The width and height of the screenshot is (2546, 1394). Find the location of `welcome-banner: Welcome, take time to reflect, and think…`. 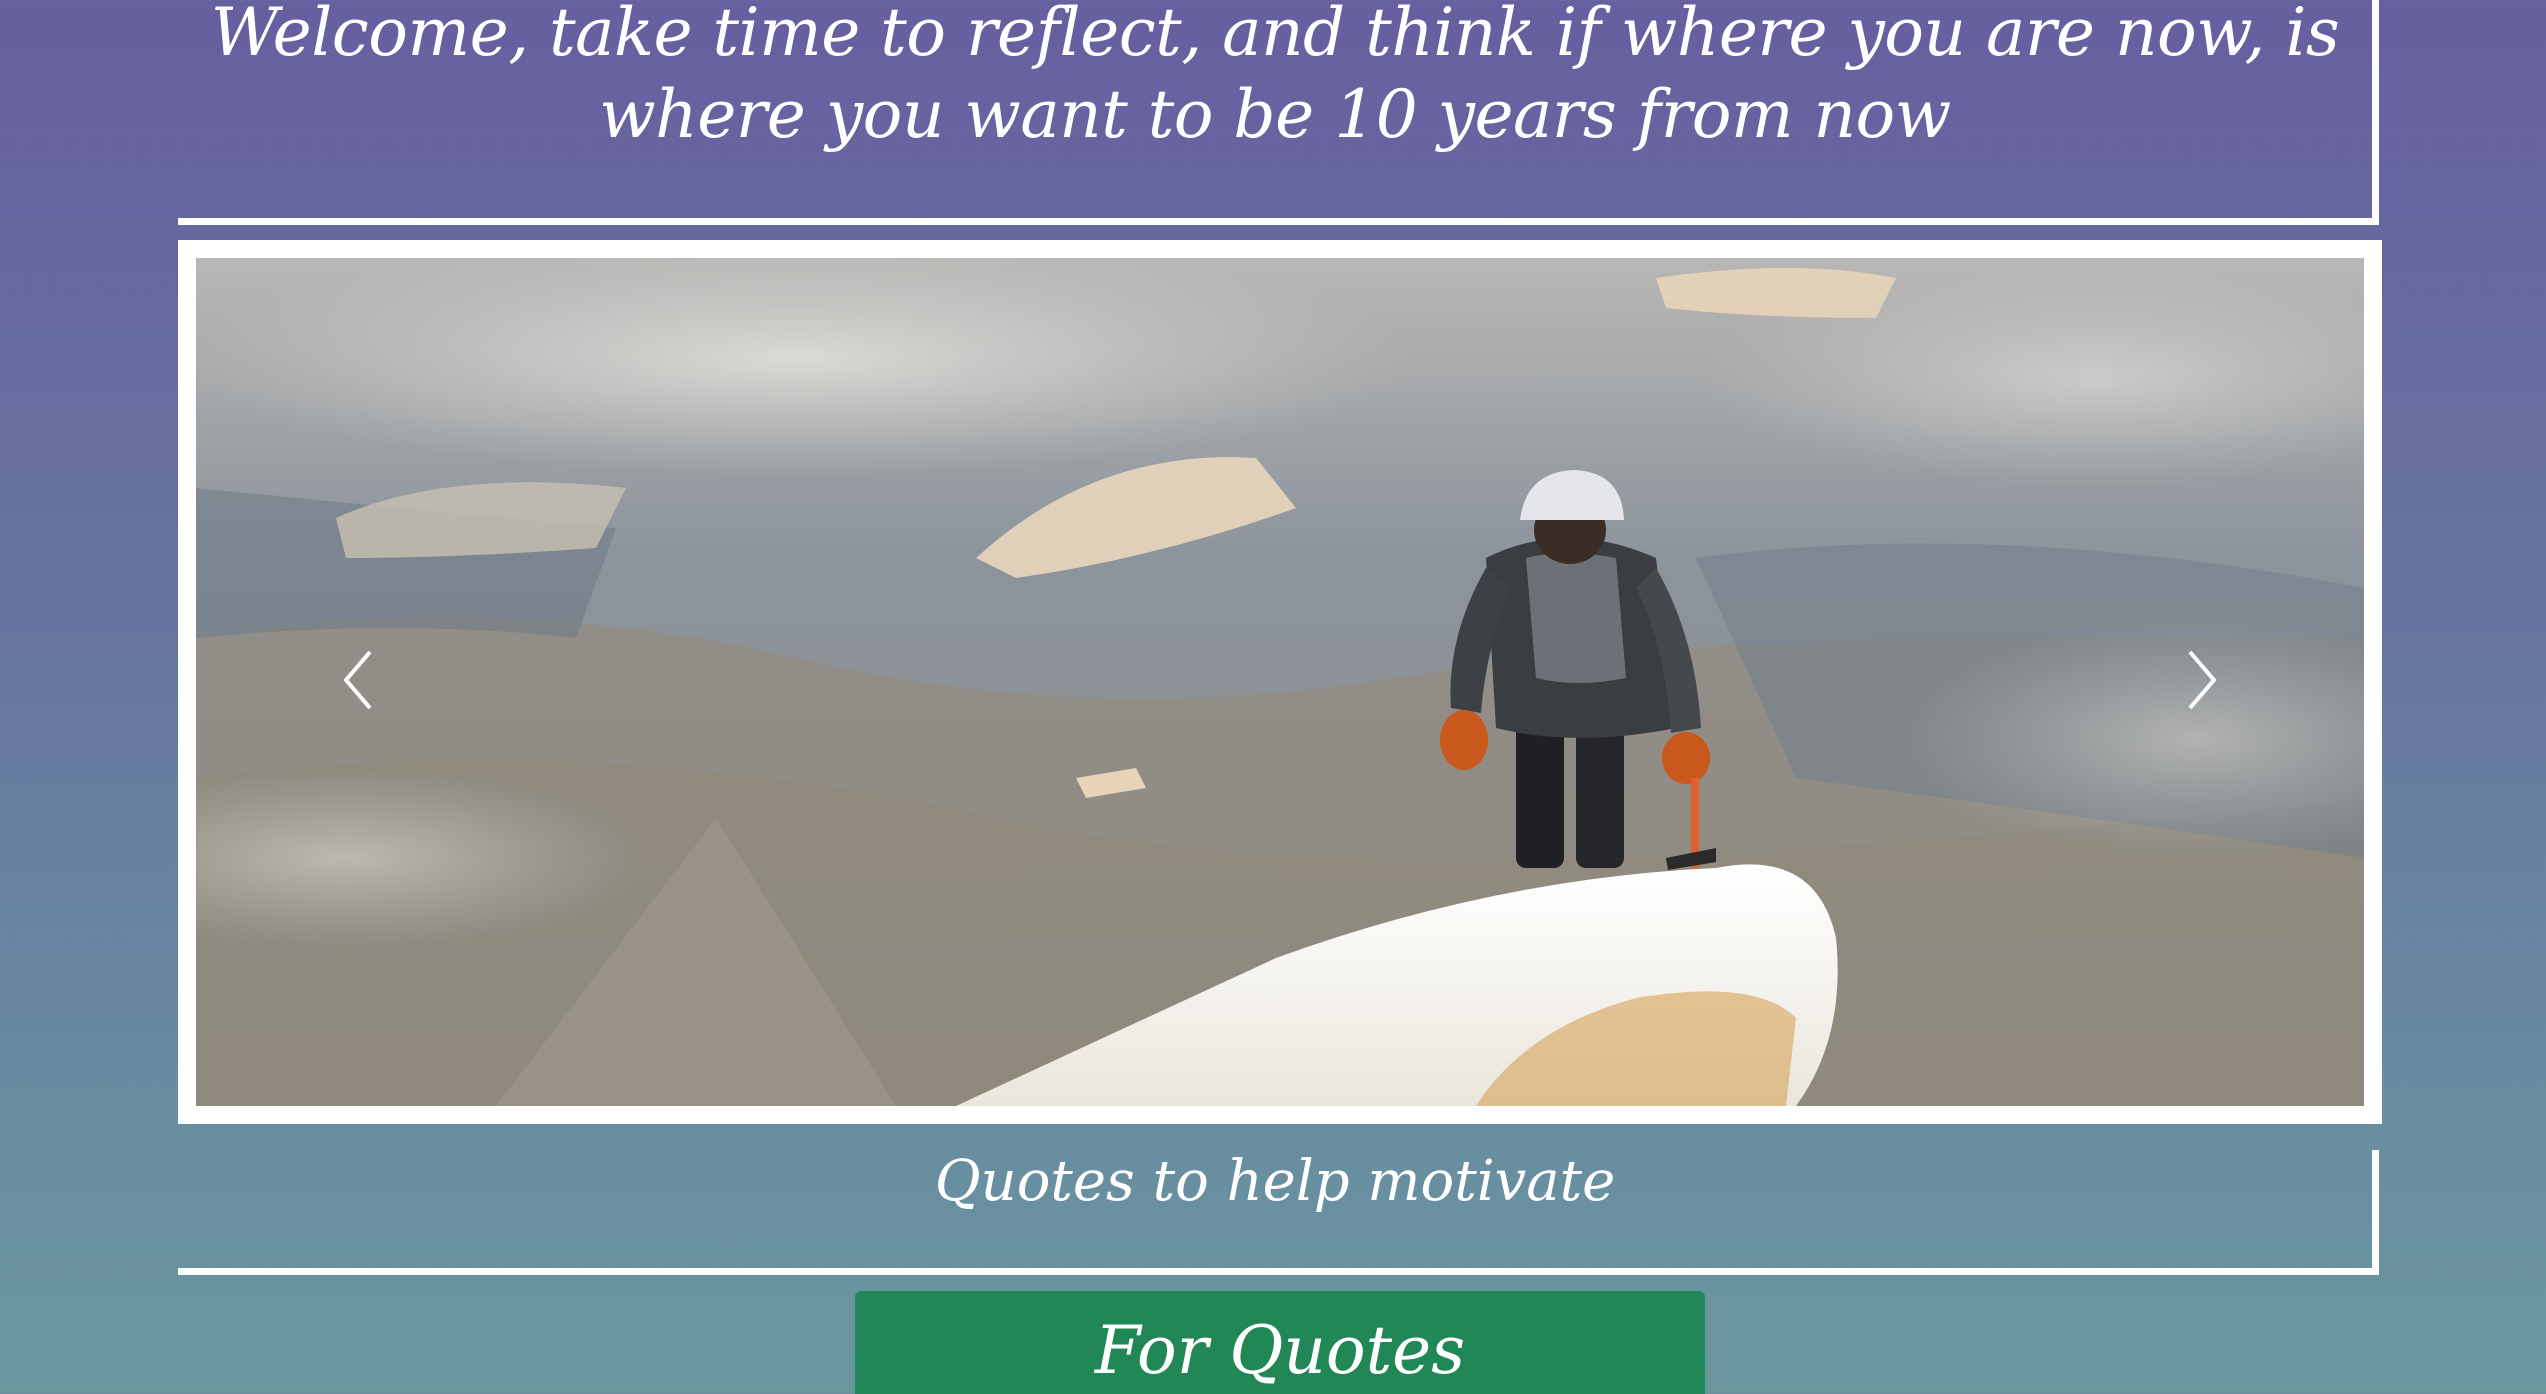

welcome-banner: Welcome, take time to reflect, and think… is located at coordinates (1278, 112).